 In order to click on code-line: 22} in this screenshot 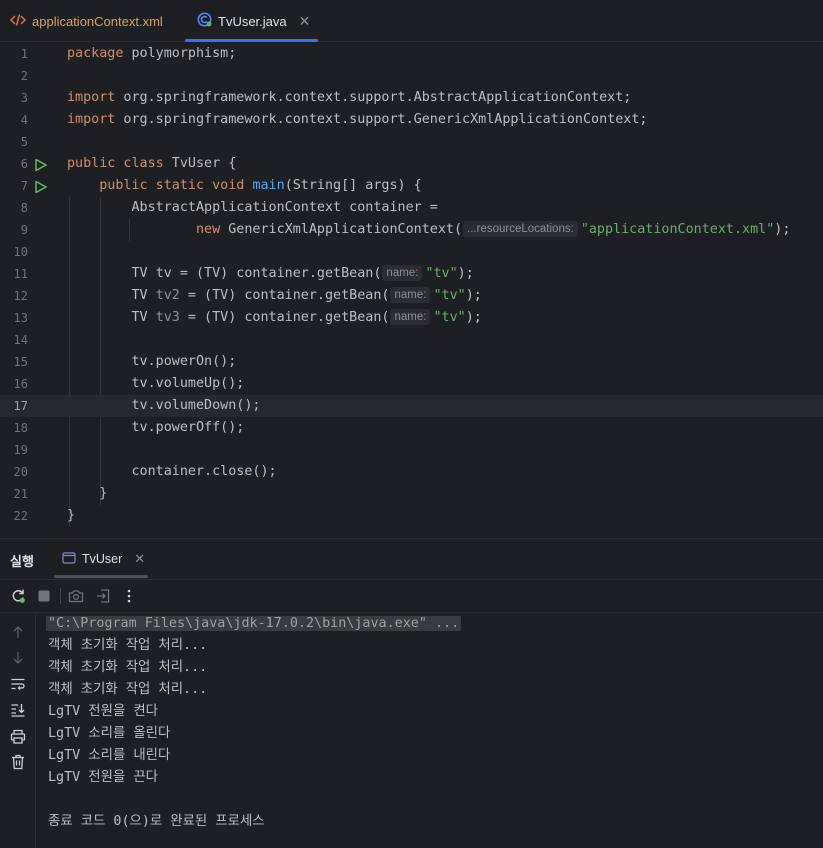, I will do `click(411, 516)`.